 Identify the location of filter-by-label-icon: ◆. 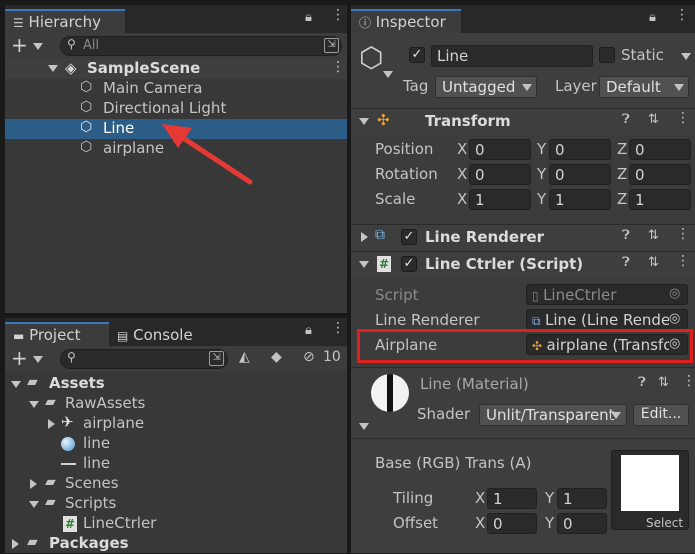
(276, 357).